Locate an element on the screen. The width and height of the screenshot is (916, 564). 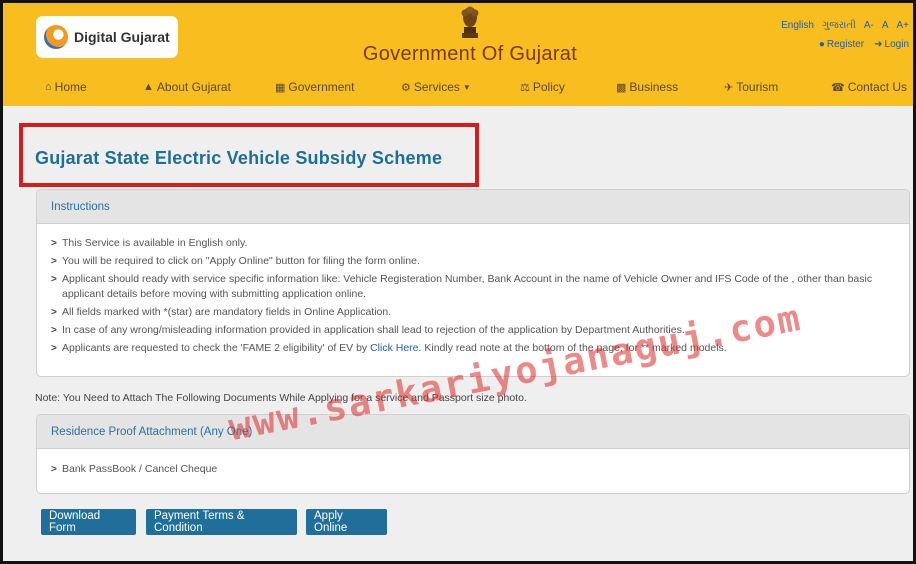
nav-contact-label: Contact Us is located at coordinates (877, 87).